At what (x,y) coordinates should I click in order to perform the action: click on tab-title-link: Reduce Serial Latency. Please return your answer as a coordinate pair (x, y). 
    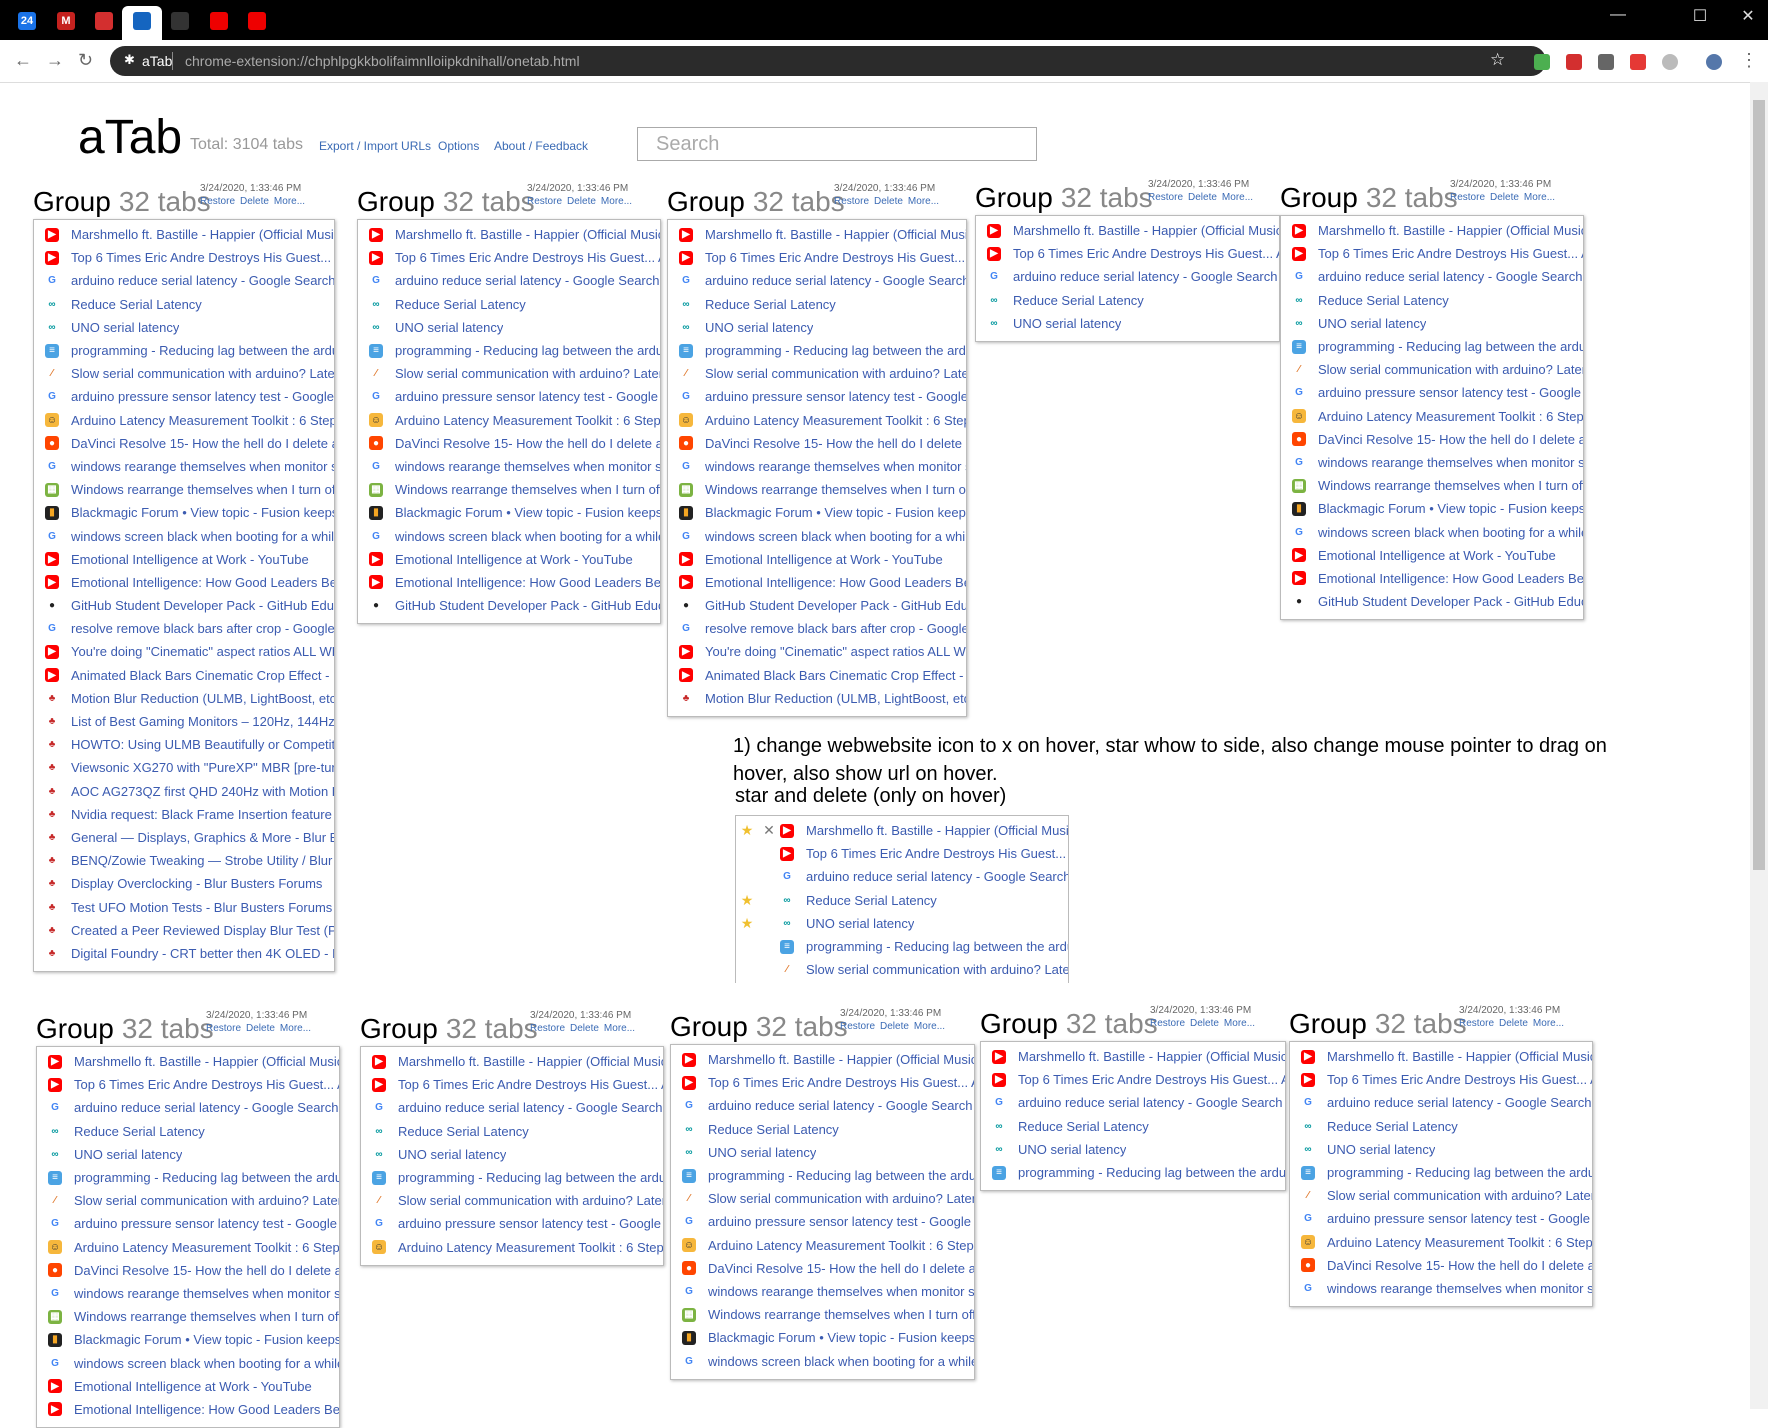
    Looking at the image, I should click on (770, 304).